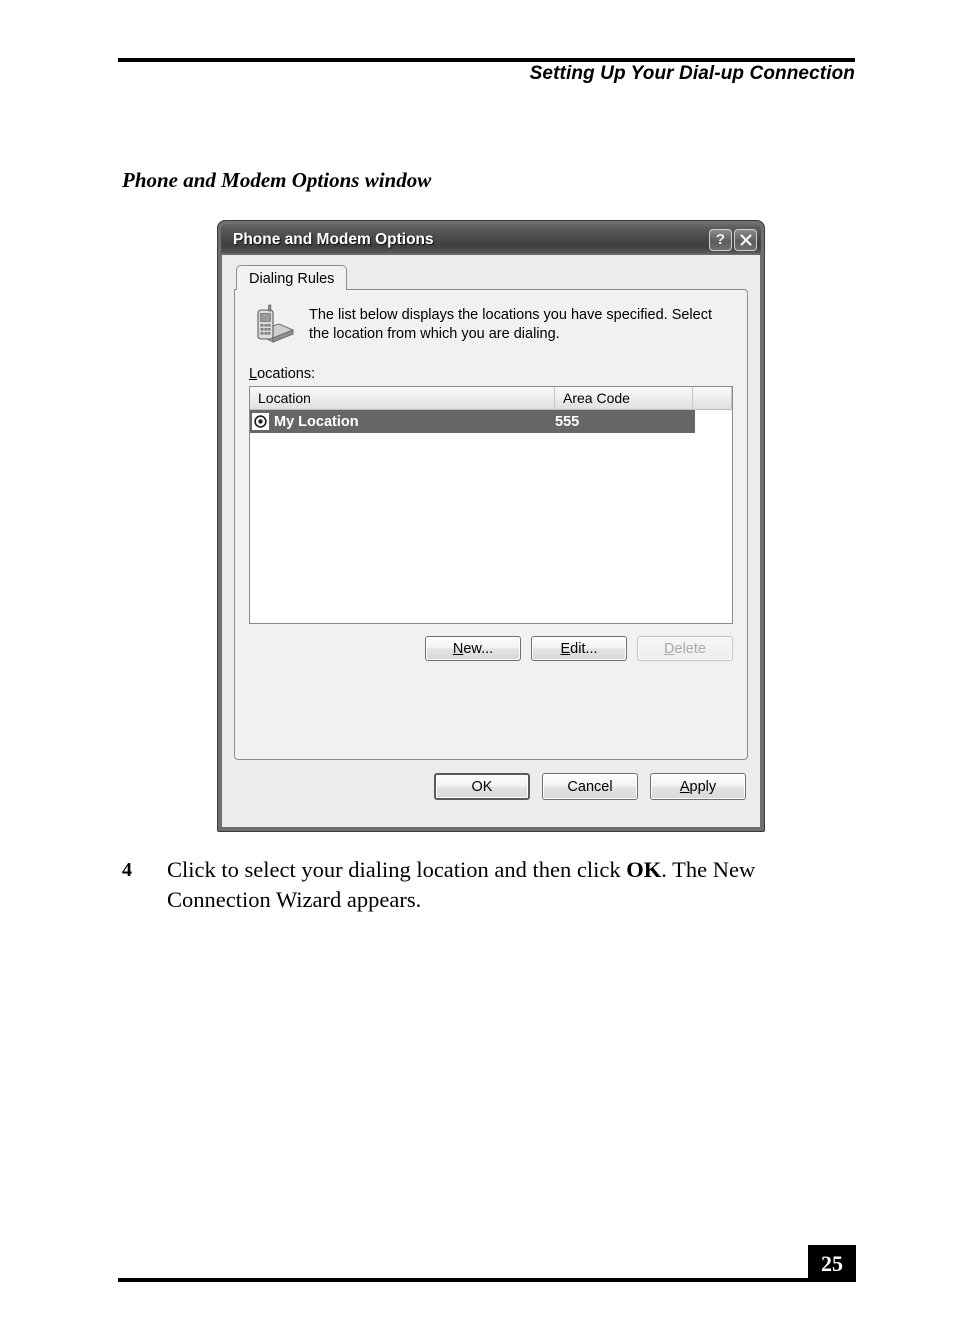 This screenshot has width=954, height=1340. I want to click on close-icon, so click(745, 239).